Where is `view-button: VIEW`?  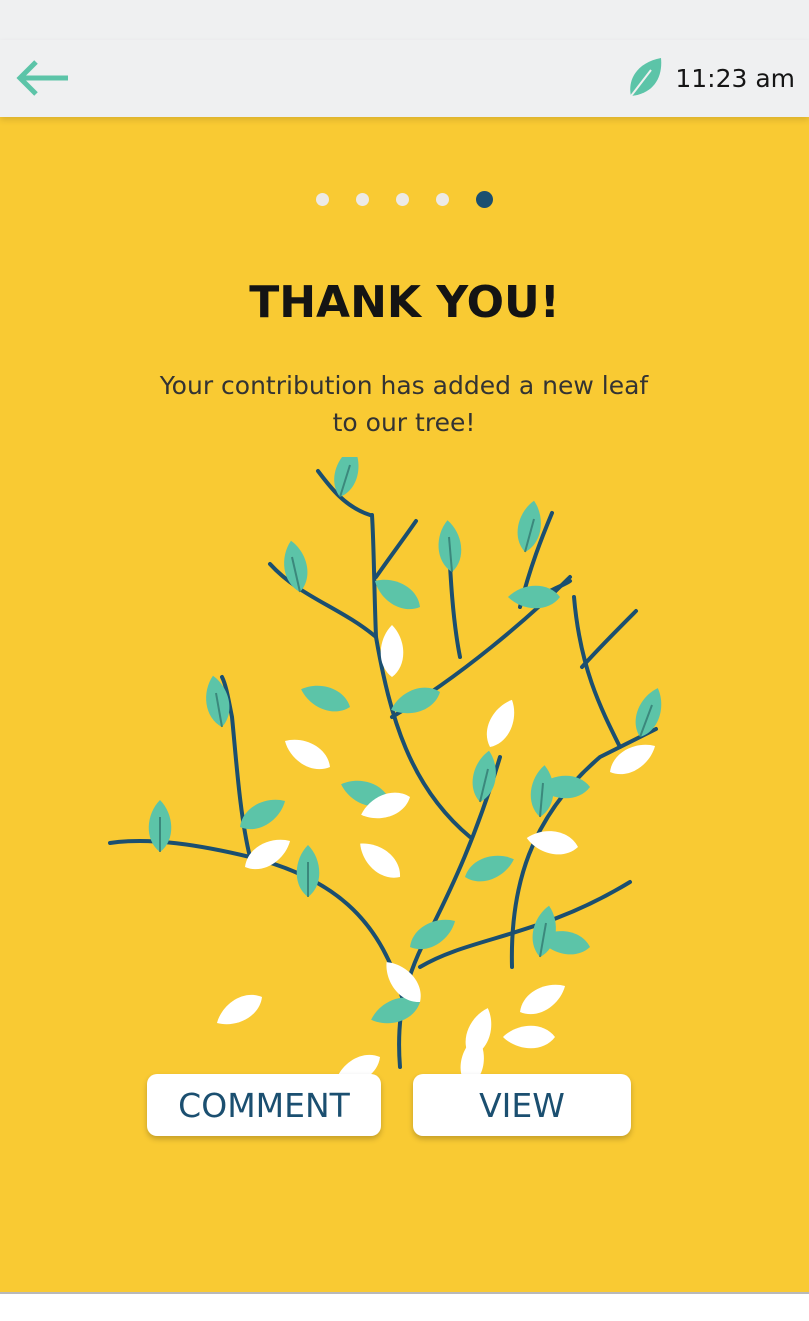
view-button: VIEW is located at coordinates (522, 1105).